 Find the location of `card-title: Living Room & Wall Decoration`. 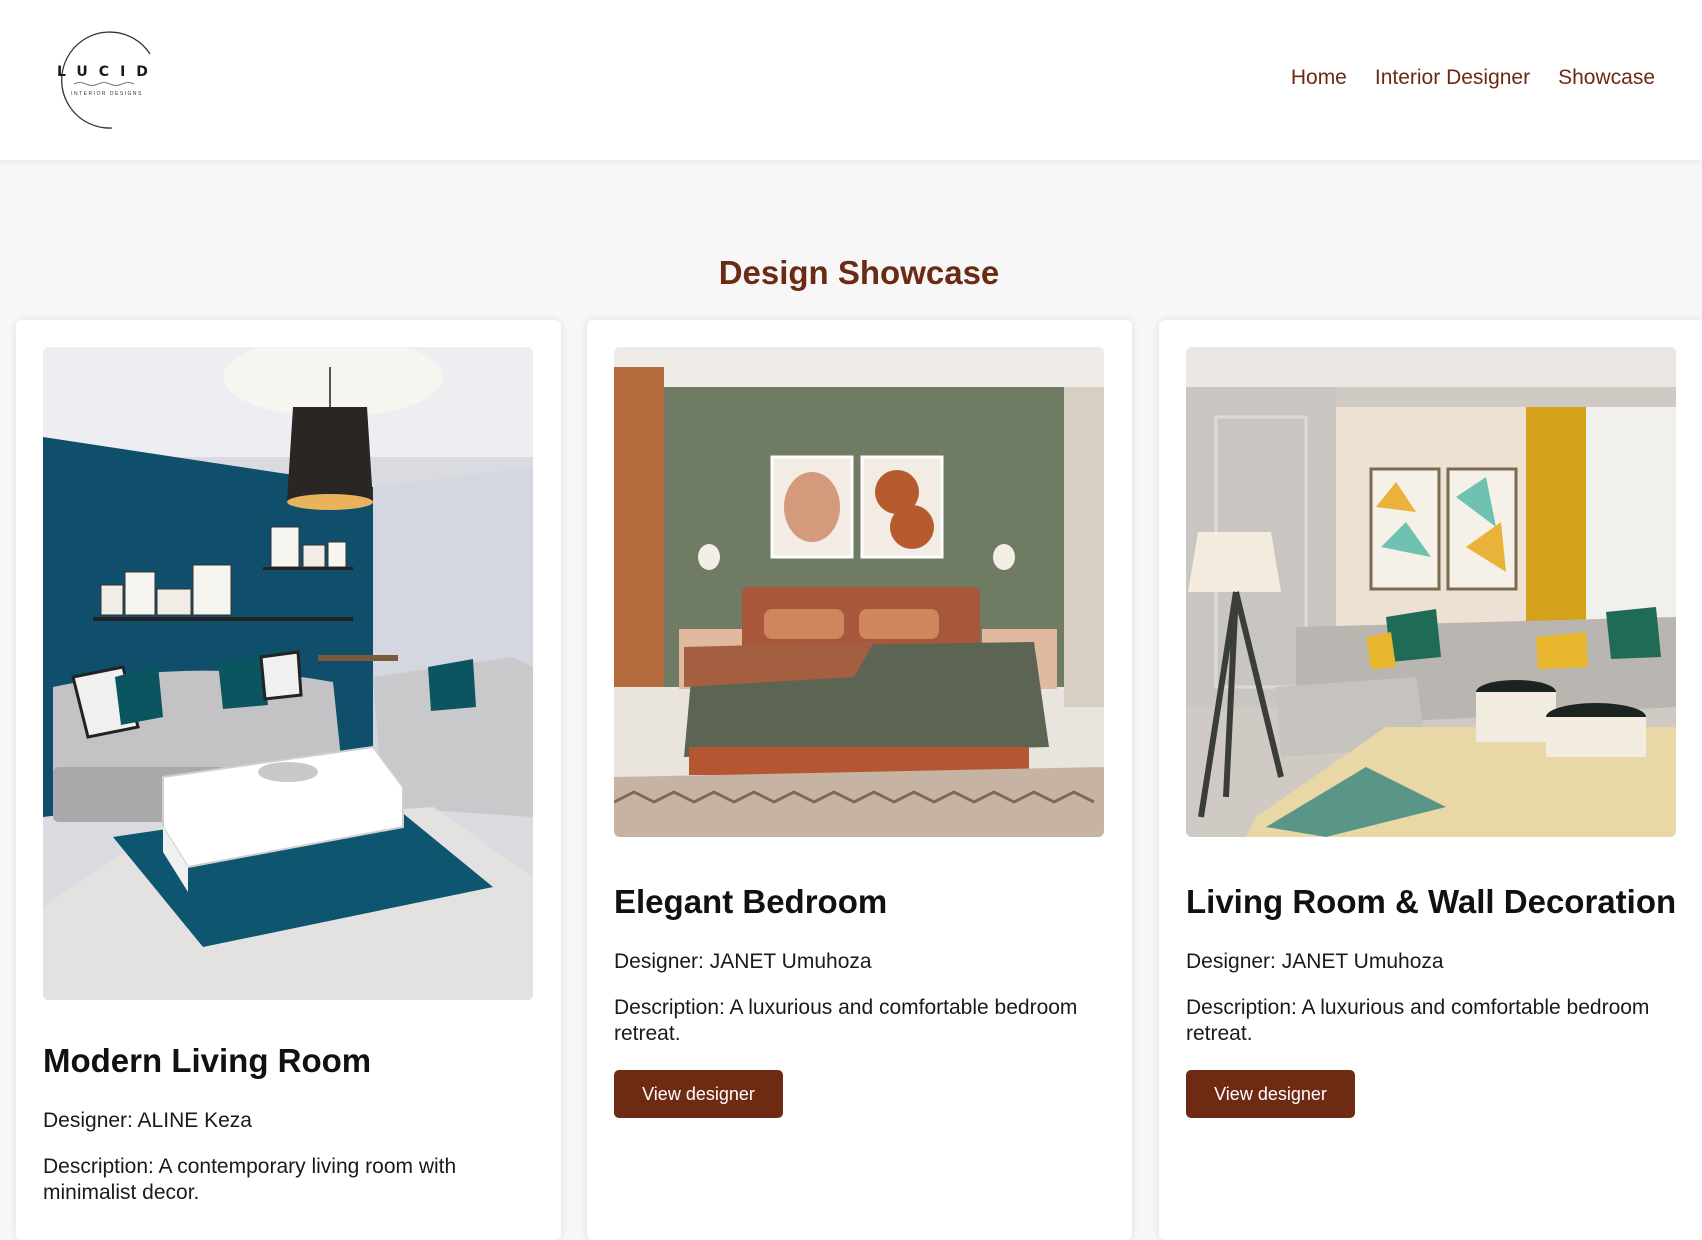

card-title: Living Room & Wall Decoration is located at coordinates (1431, 901).